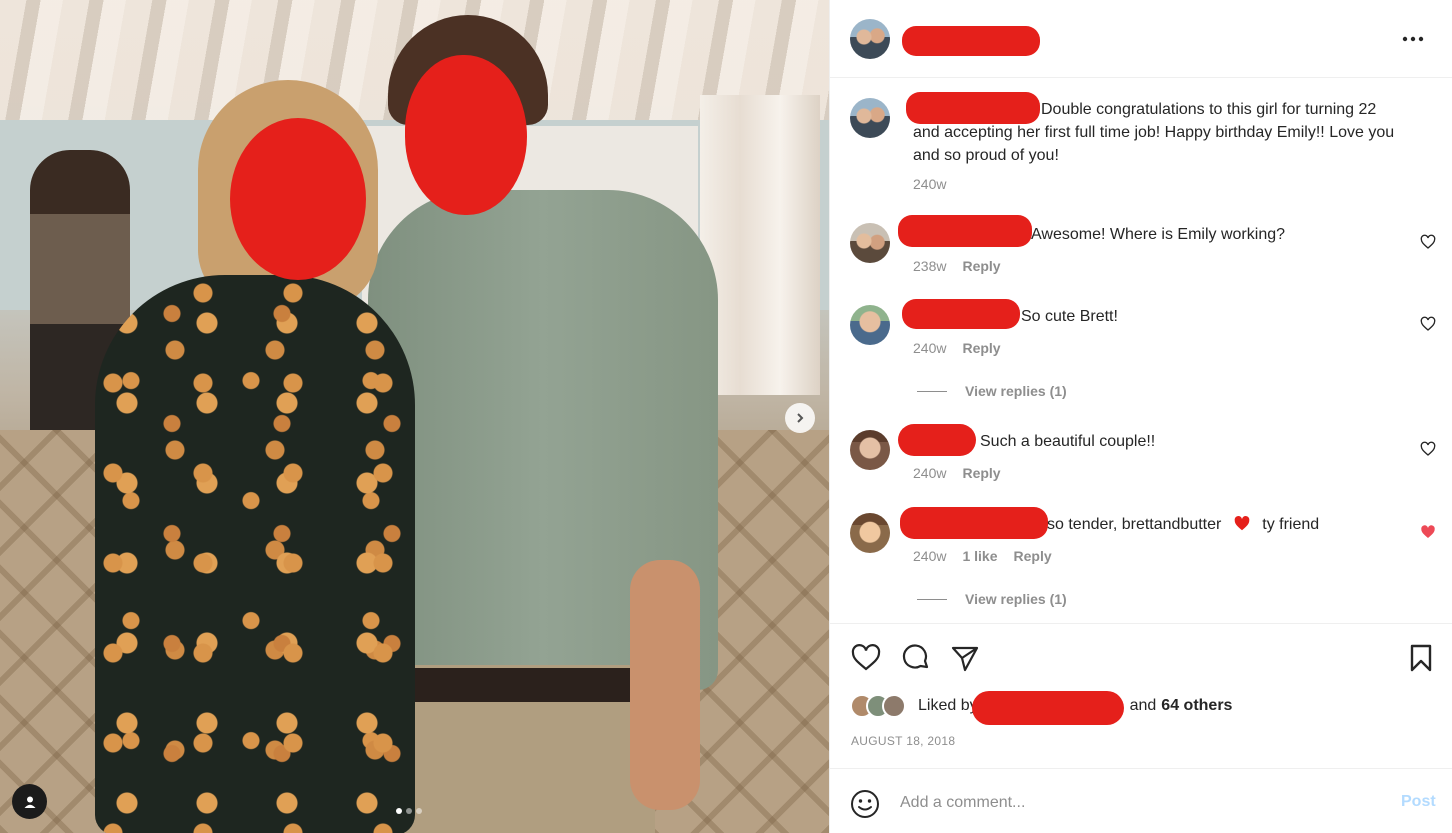 This screenshot has width=1452, height=833. I want to click on photo-curtain, so click(760, 245).